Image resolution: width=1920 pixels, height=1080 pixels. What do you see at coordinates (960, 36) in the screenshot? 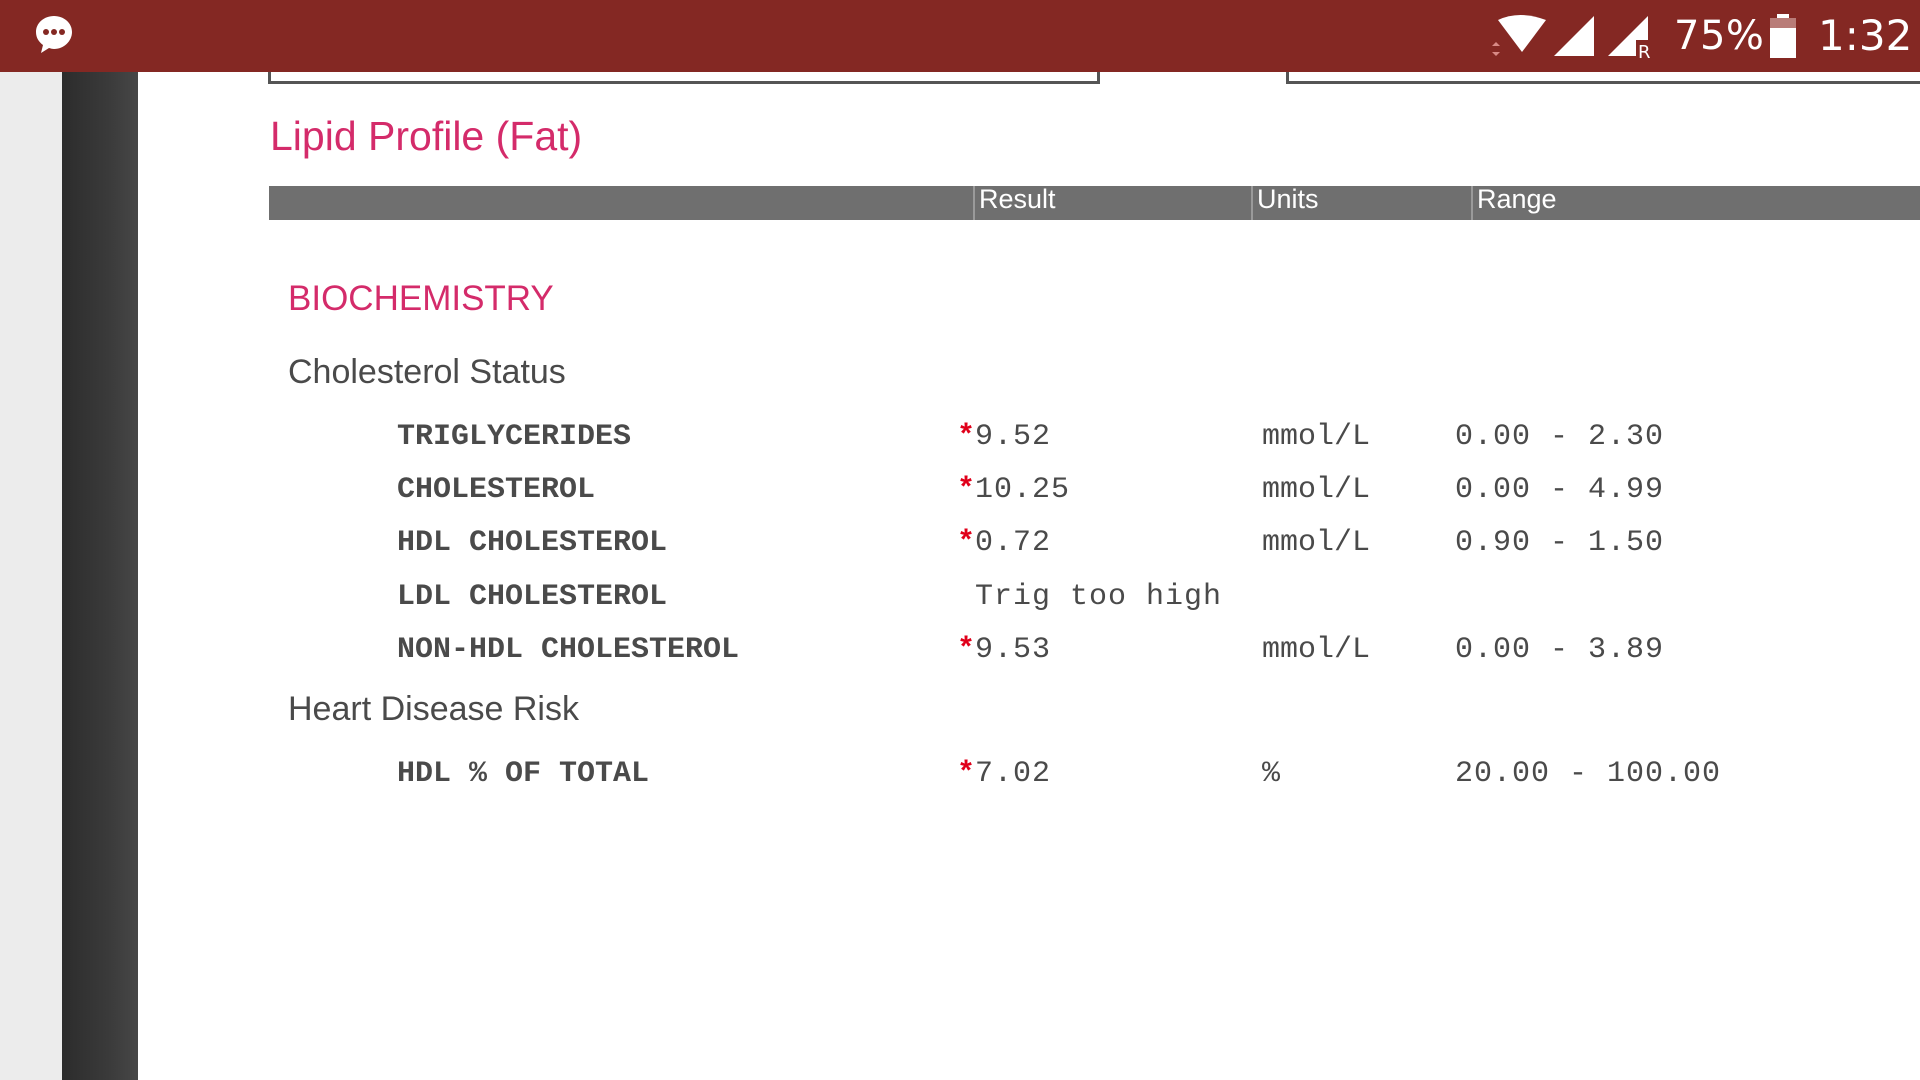
I see `status-bar: R 75% 1:32` at bounding box center [960, 36].